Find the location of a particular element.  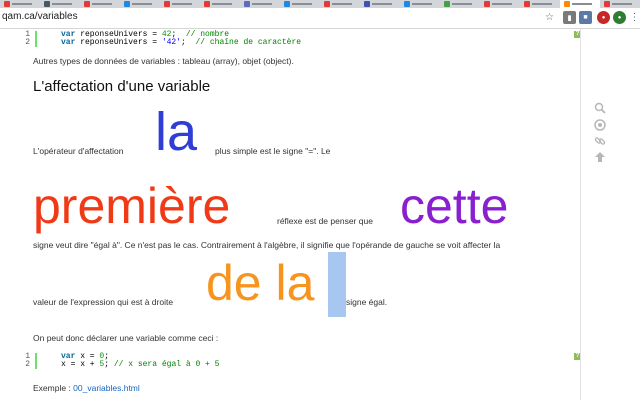

overlay-word-de-la: de la is located at coordinates (260, 283).